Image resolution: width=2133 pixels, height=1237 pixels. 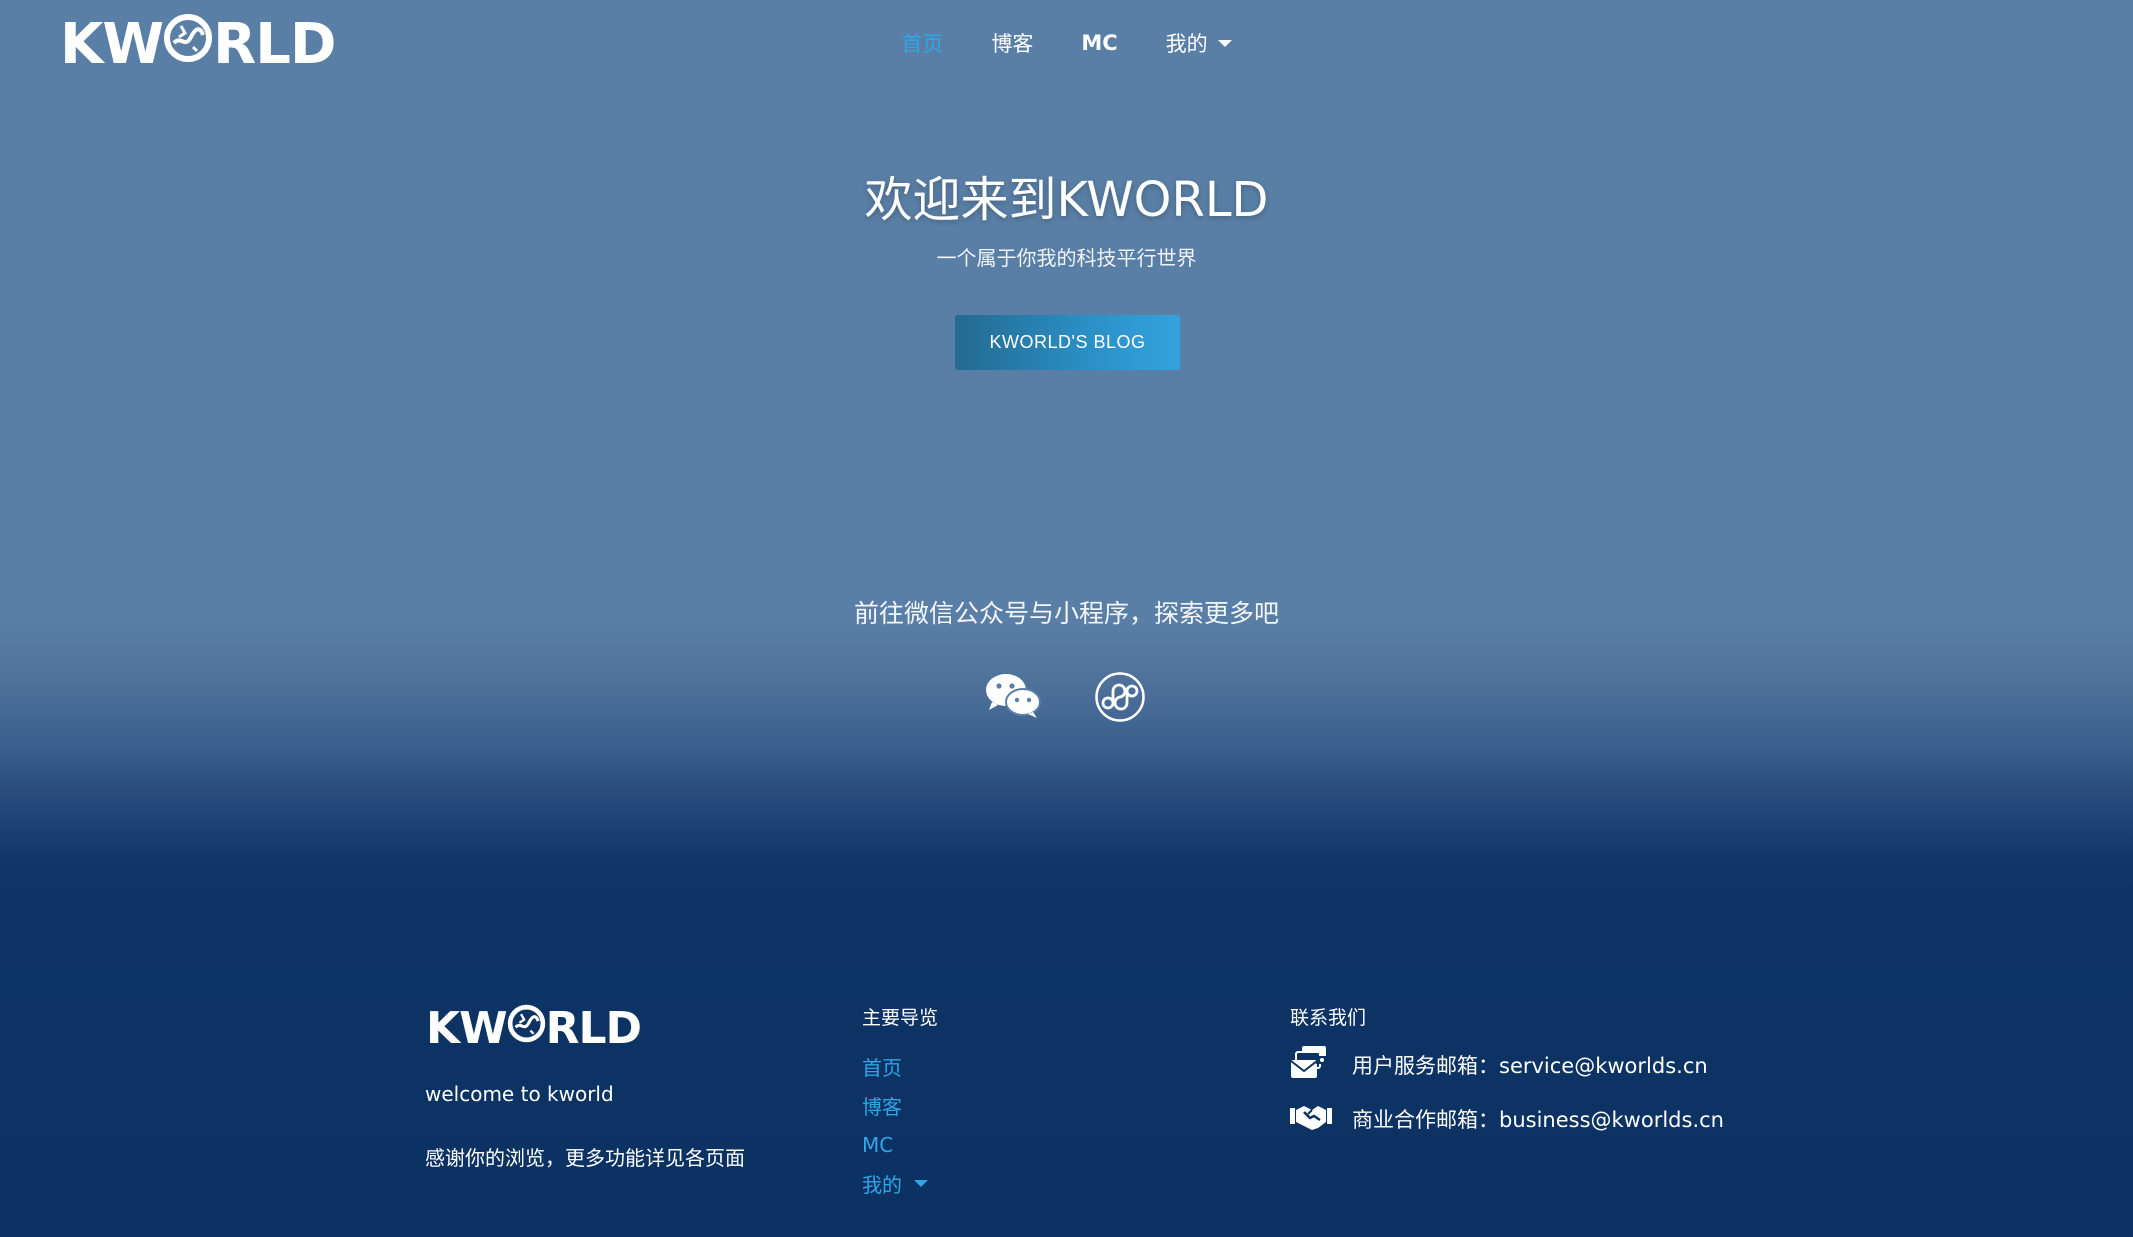 I want to click on social-title: 前往微信公众号与小程序，探索更多吧, so click(x=1066, y=613).